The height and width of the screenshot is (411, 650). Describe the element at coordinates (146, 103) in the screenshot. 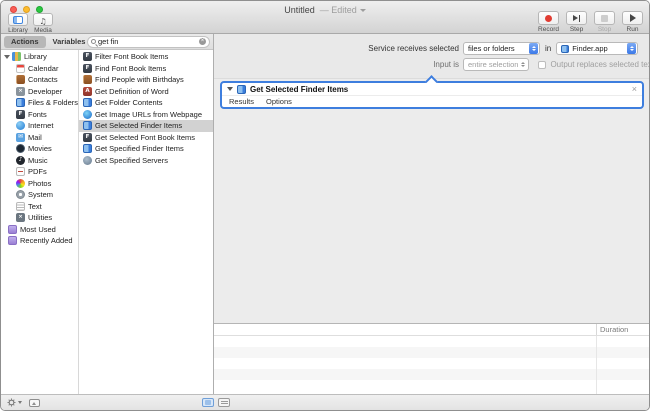

I see `action-list-item: Get Folder Contents` at that location.